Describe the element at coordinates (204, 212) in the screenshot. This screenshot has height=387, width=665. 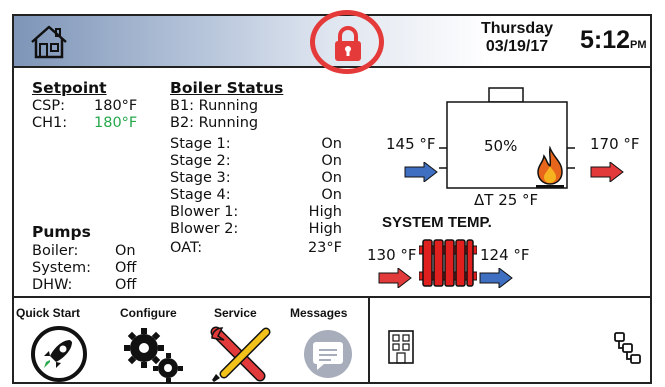
I see `blower1-label: Blower 1:` at that location.